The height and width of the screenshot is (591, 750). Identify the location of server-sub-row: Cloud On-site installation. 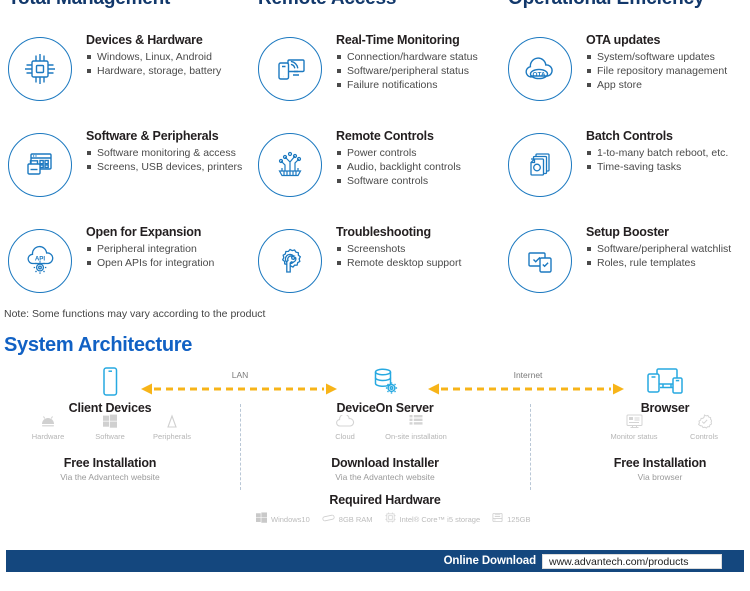
(385, 426).